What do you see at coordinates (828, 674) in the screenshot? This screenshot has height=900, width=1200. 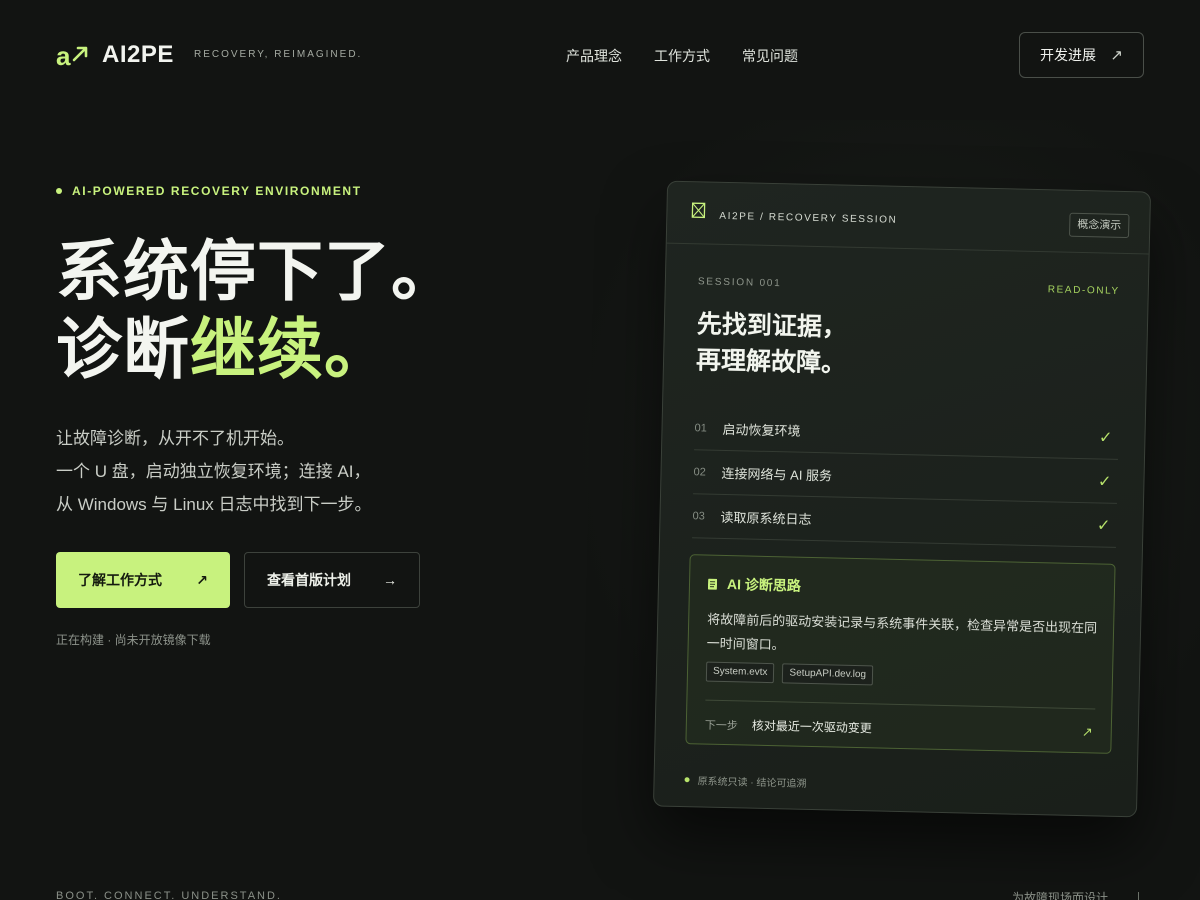 I see `log-file-tag: SetupAPI.dev.log` at bounding box center [828, 674].